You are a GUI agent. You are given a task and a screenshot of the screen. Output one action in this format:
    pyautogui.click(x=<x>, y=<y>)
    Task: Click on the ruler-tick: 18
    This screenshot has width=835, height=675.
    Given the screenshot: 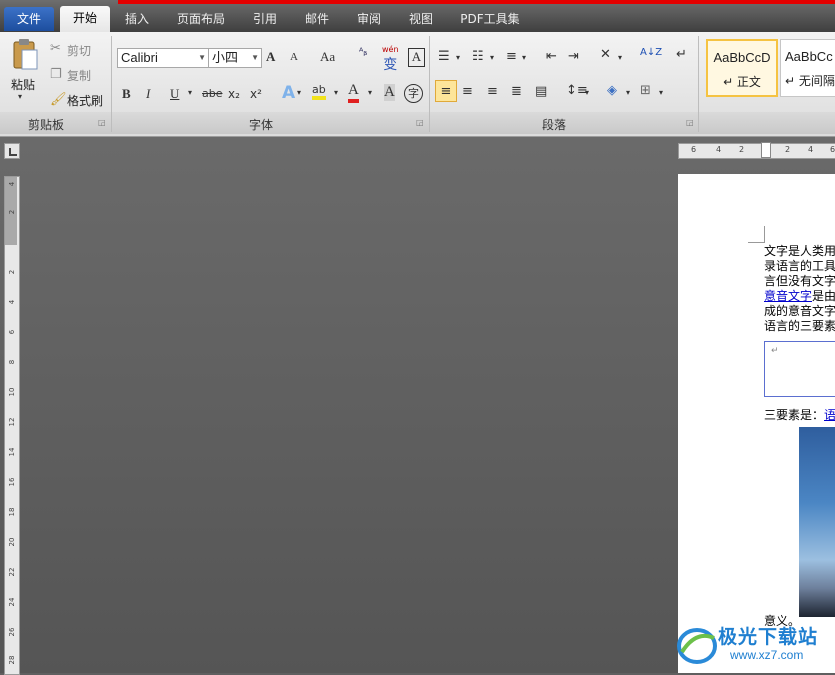 What is the action you would take?
    pyautogui.click(x=12, y=512)
    